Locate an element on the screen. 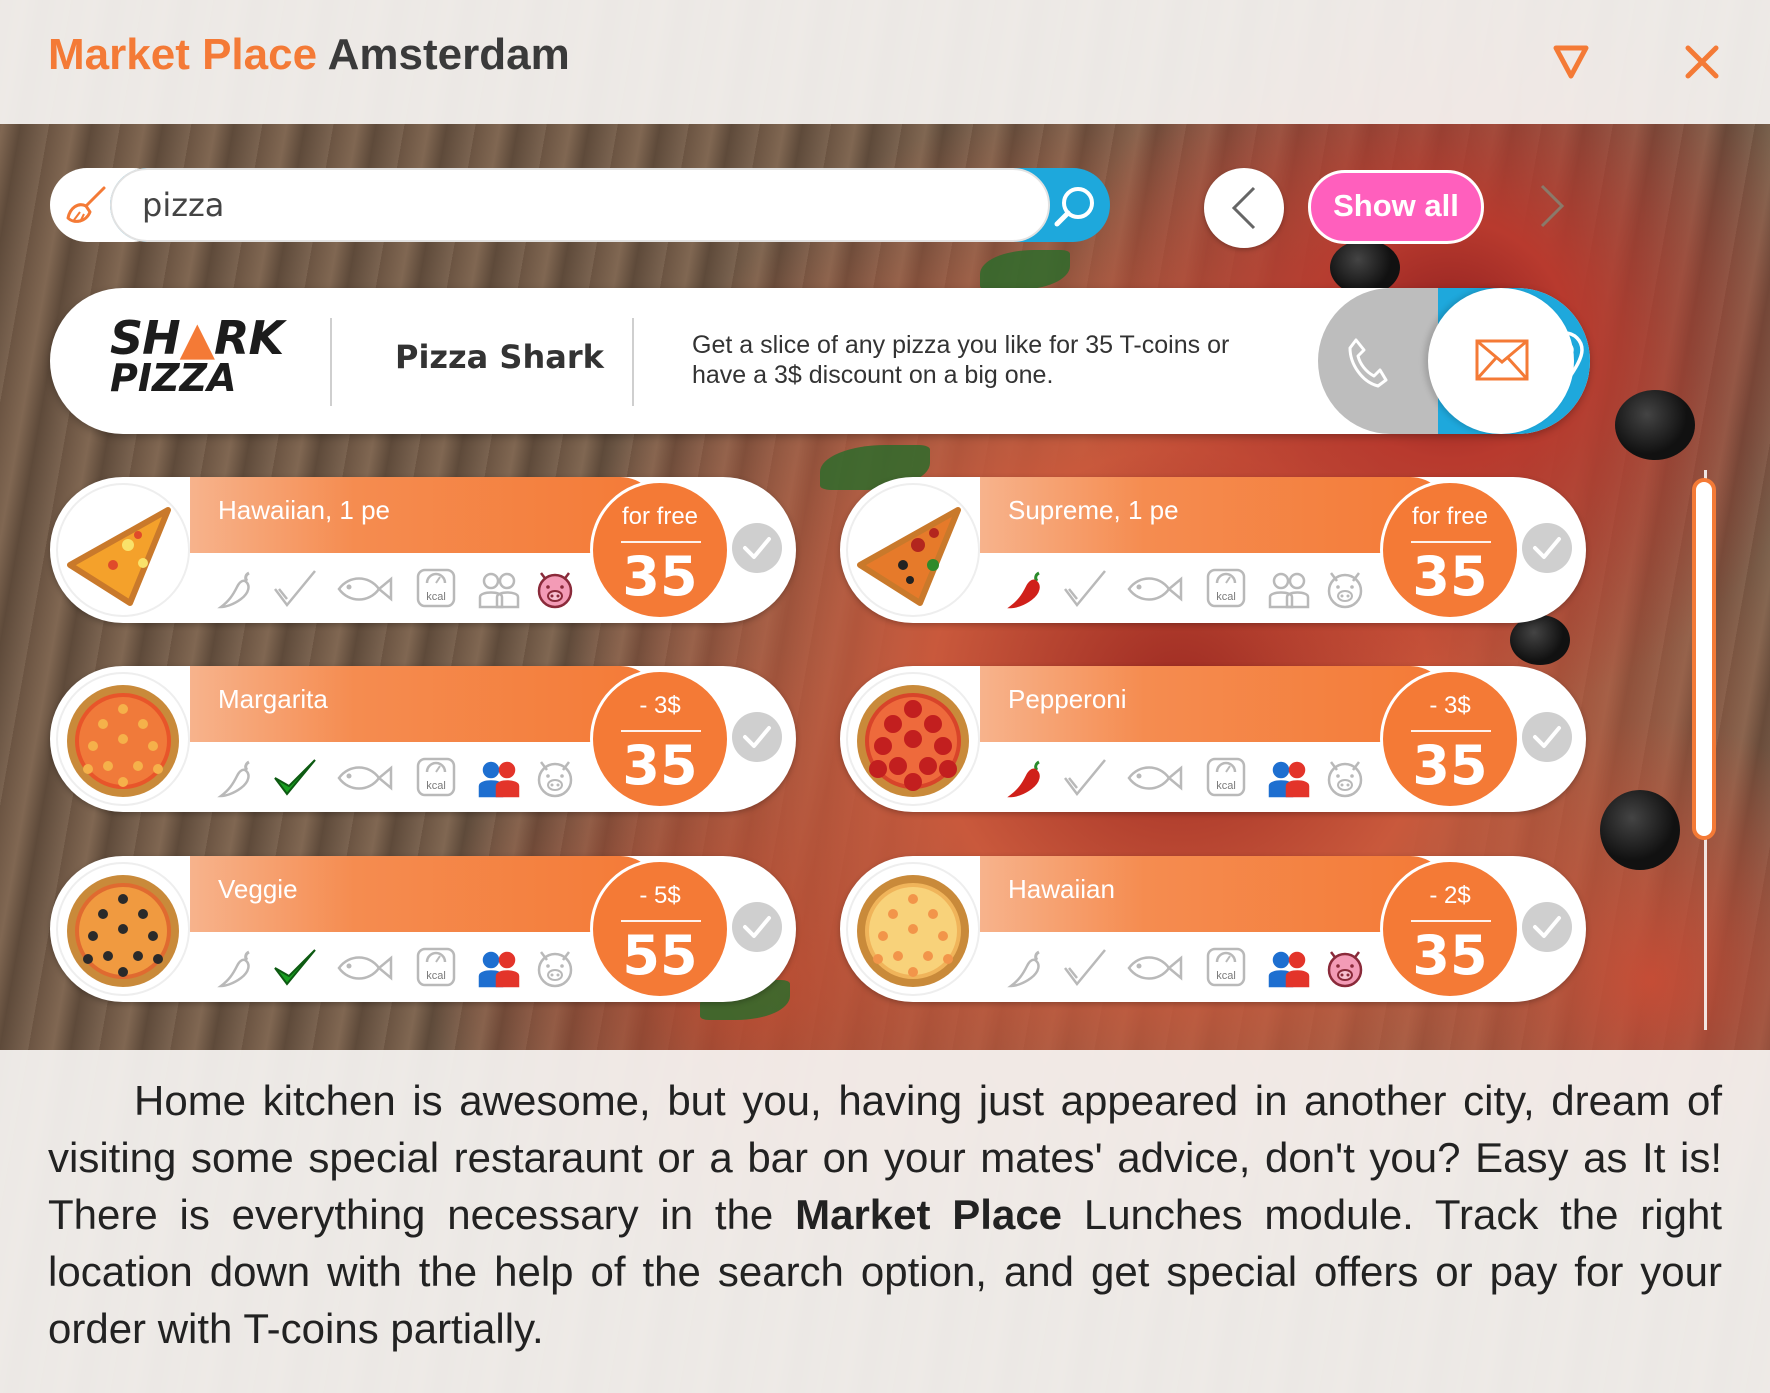  shark-pizza-logo: SH▲RK PIZZA is located at coordinates (197, 355).